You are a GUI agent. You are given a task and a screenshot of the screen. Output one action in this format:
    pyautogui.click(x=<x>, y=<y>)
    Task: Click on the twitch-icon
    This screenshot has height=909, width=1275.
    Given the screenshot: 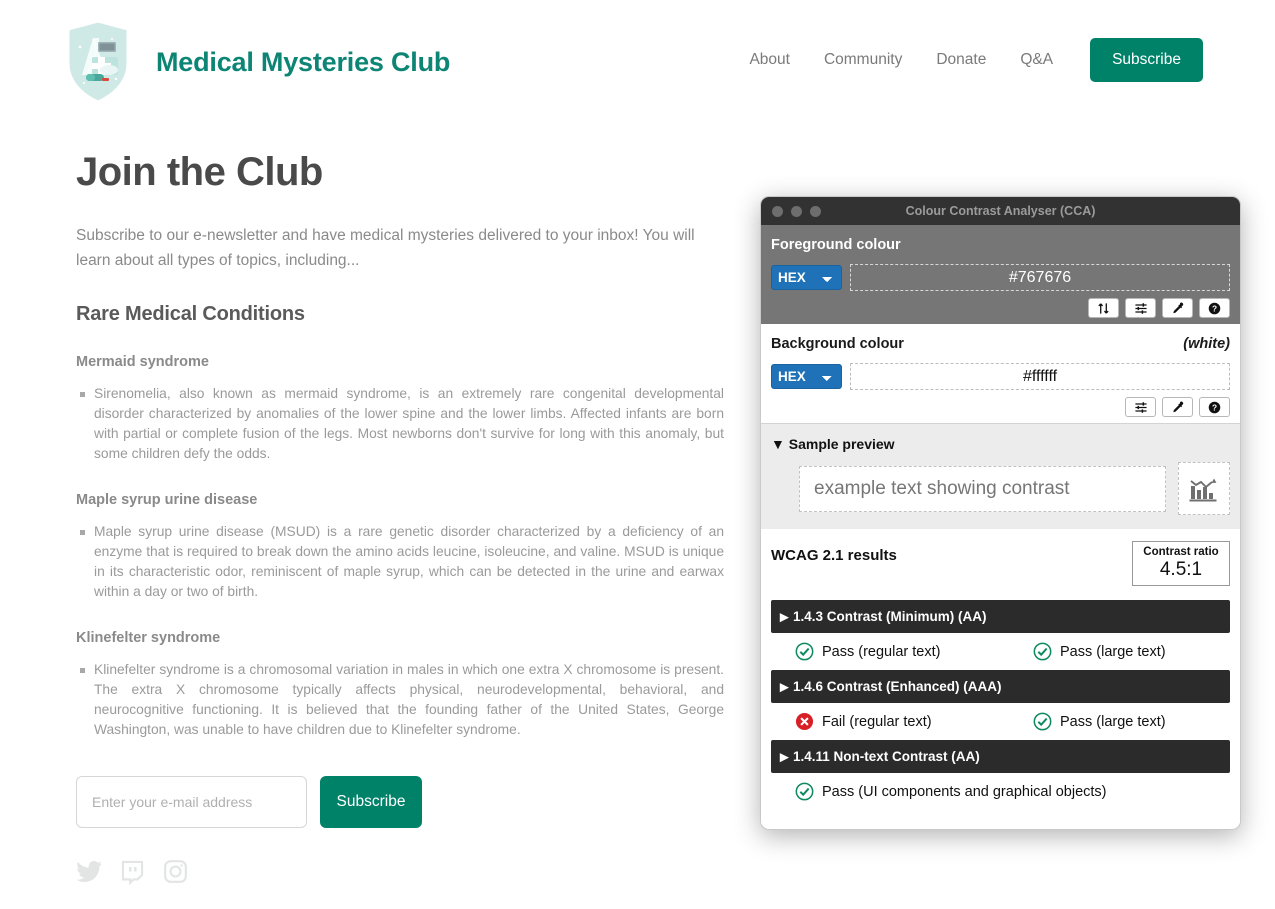 What is the action you would take?
    pyautogui.click(x=132, y=871)
    